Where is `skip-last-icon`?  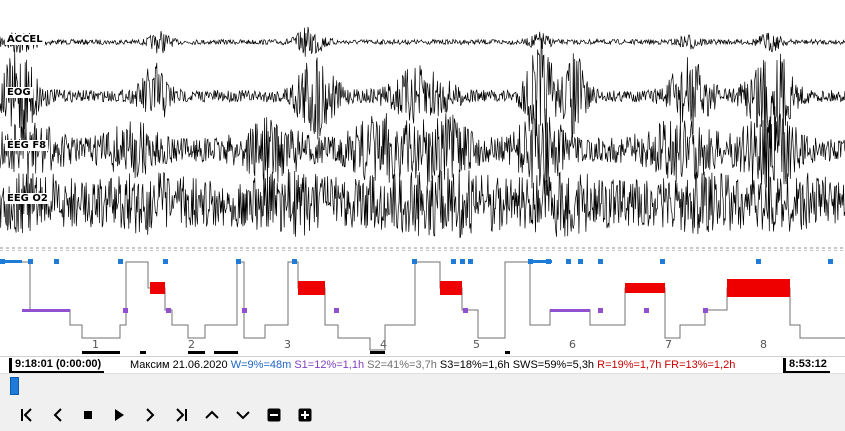 skip-last-icon is located at coordinates (181, 415).